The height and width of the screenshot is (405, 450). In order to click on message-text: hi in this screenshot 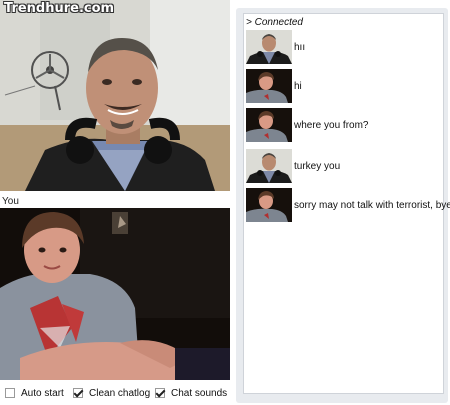, I will do `click(298, 86)`.